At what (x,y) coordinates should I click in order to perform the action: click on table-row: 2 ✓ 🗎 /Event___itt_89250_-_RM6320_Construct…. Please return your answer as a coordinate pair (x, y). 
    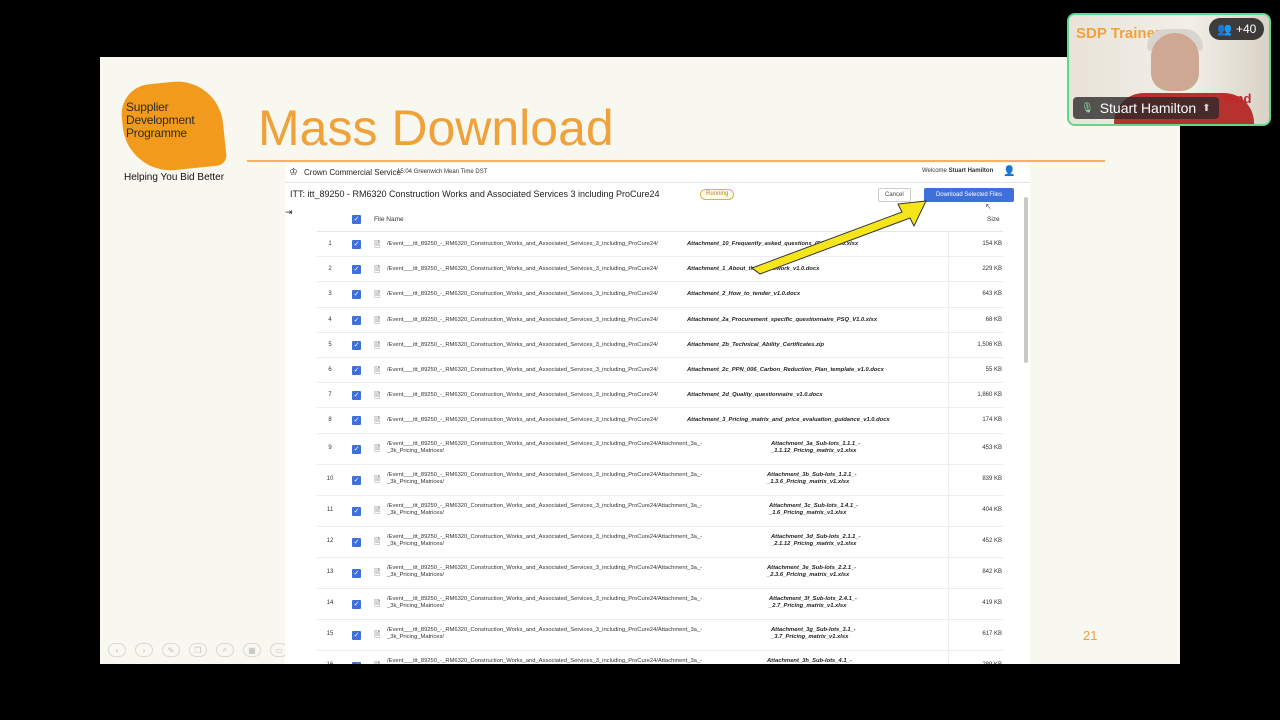
    Looking at the image, I should click on (660, 270).